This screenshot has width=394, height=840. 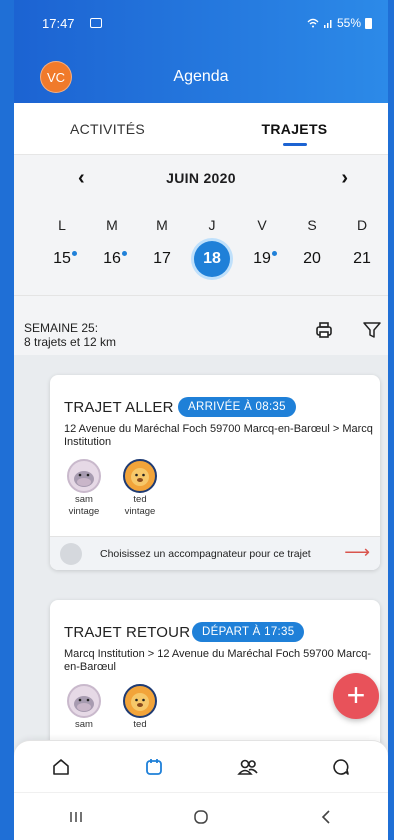 What do you see at coordinates (112, 259) in the screenshot?
I see `day-number: 16` at bounding box center [112, 259].